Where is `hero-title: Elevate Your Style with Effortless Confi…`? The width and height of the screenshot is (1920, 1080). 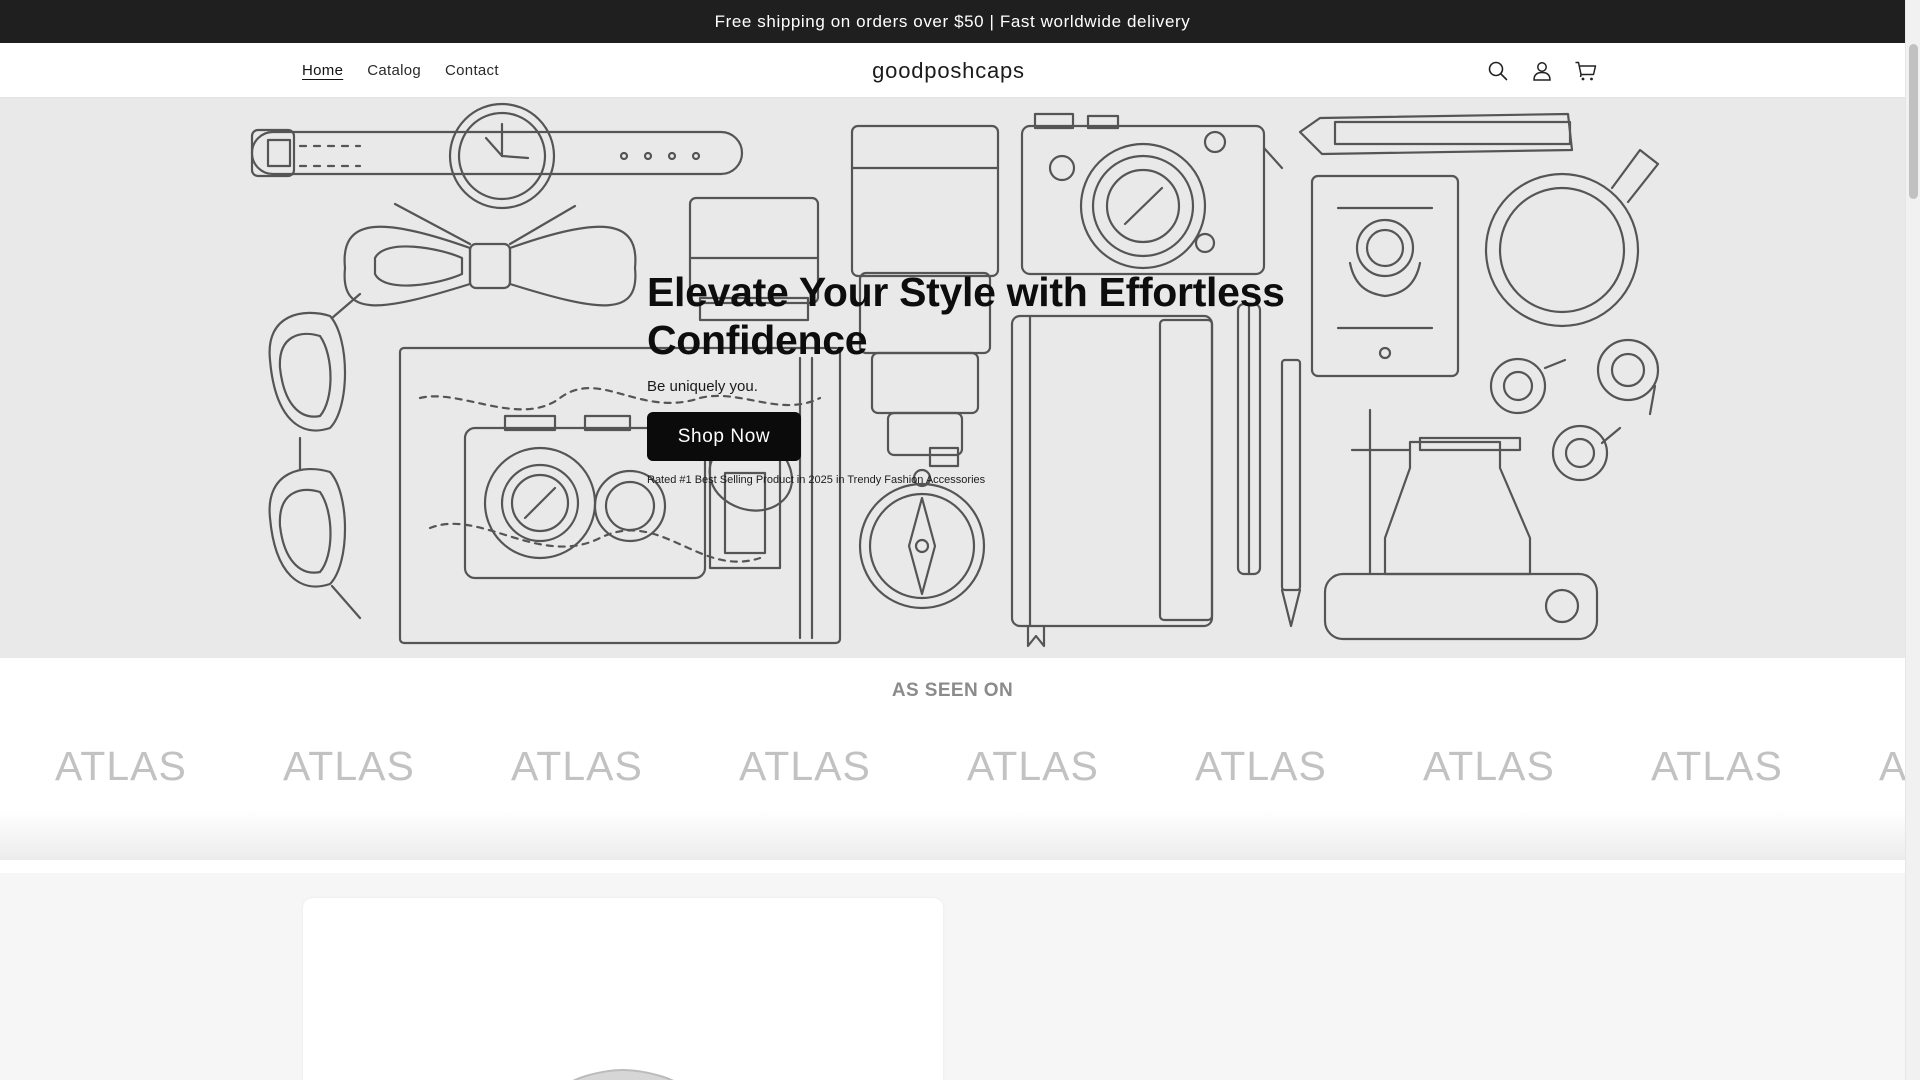 hero-title: Elevate Your Style with Effortless Confi… is located at coordinates (966, 316).